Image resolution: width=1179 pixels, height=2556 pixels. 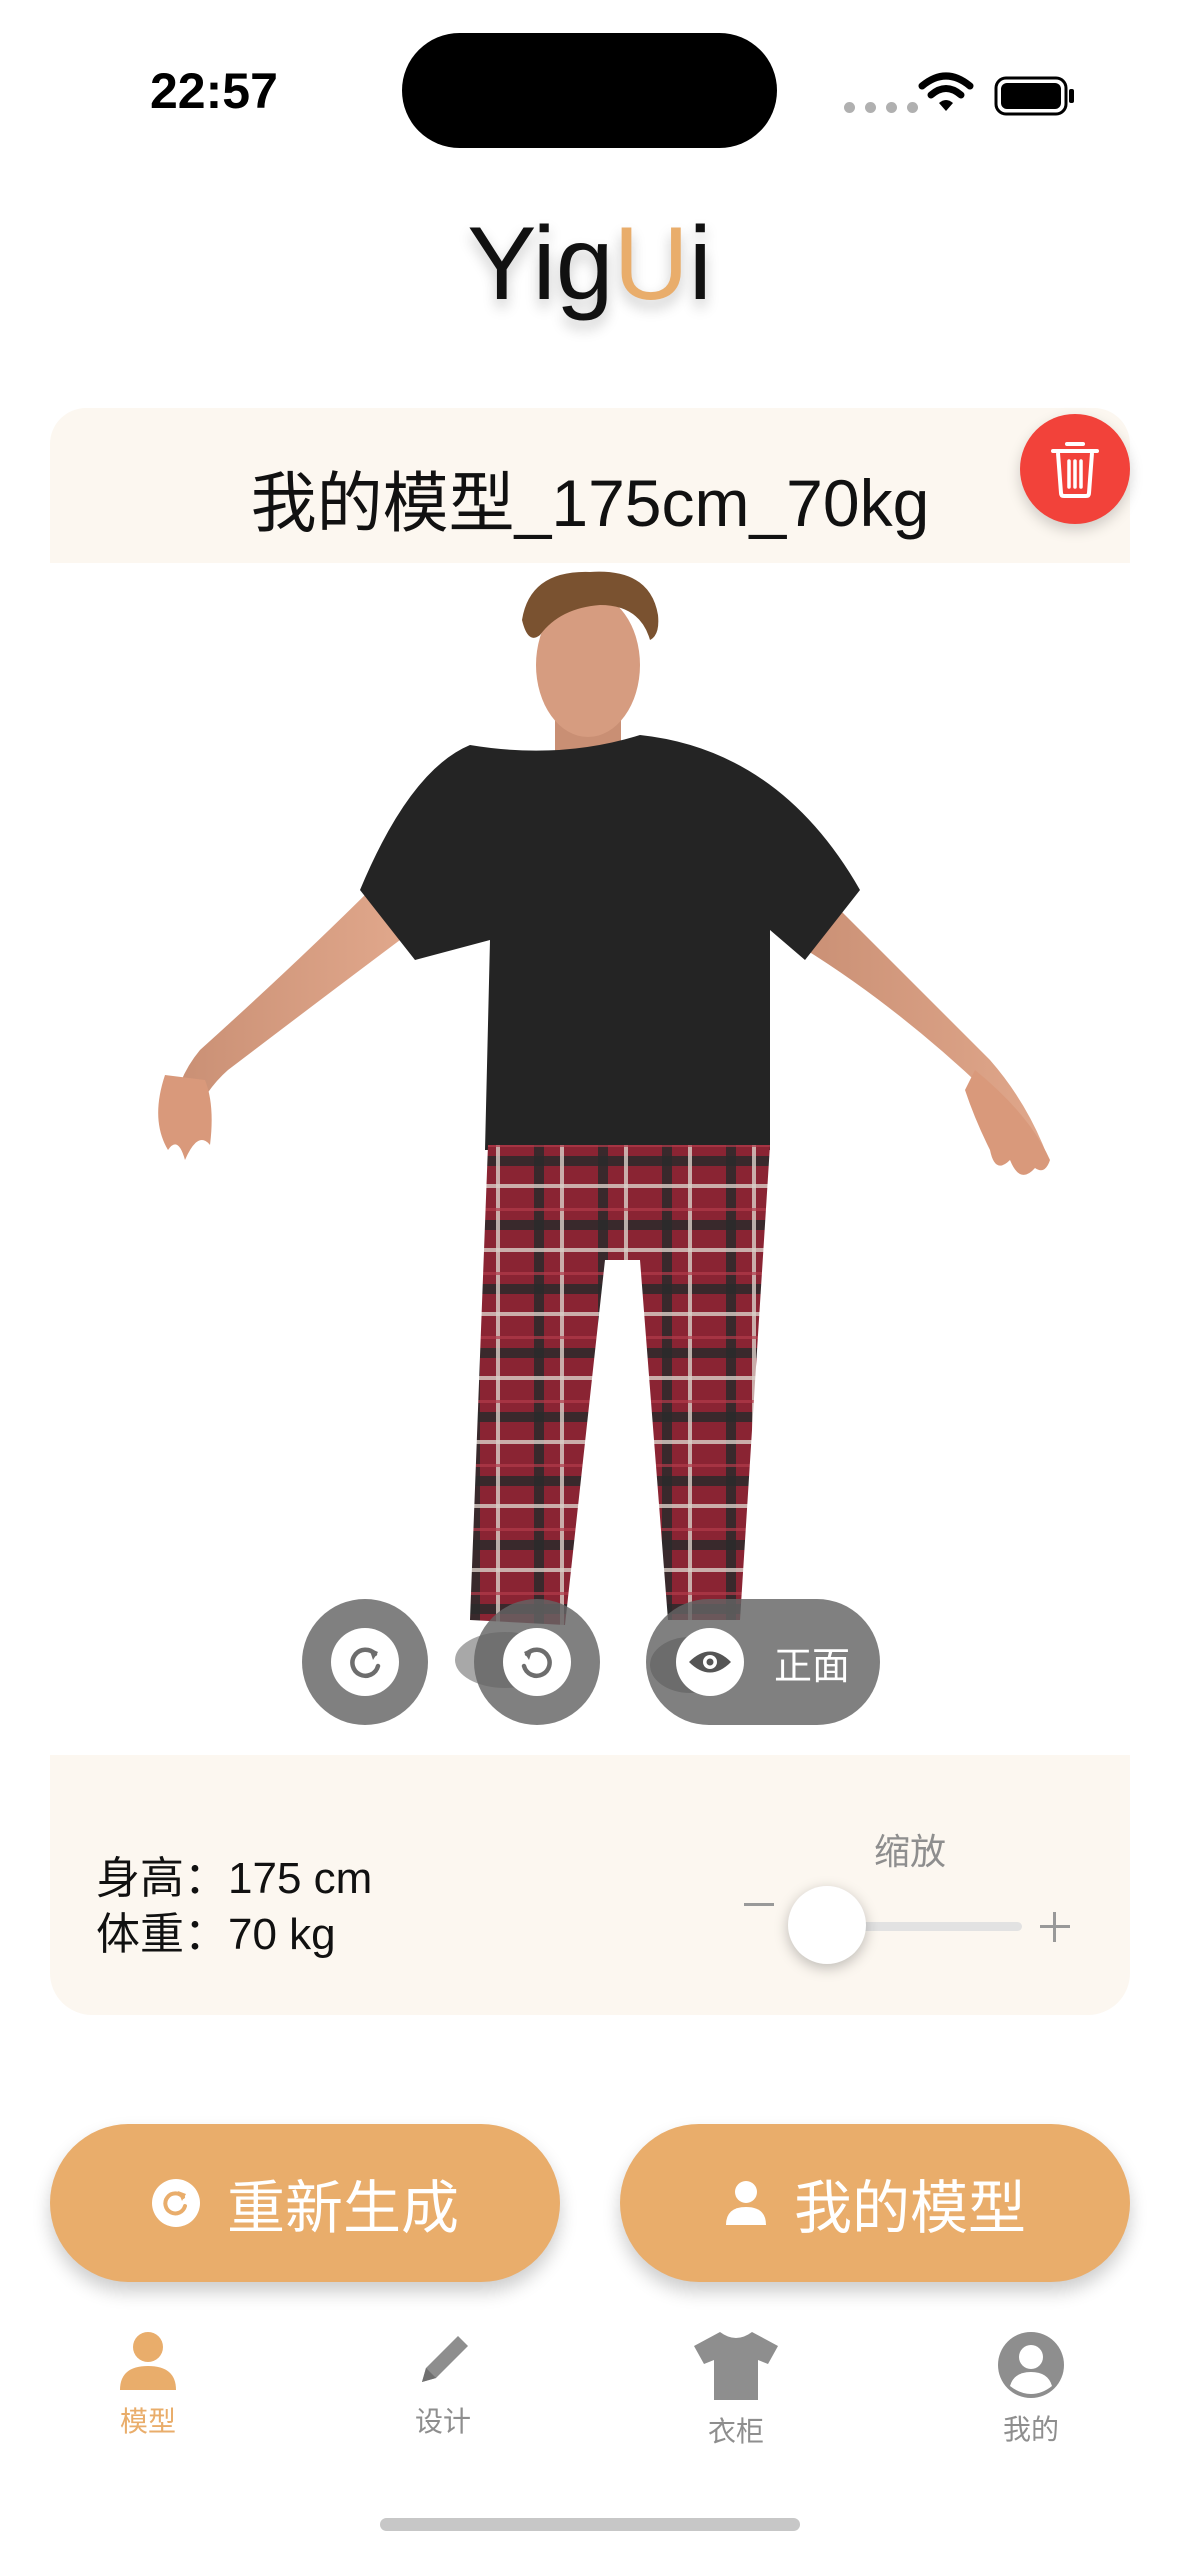 What do you see at coordinates (1031, 2365) in the screenshot?
I see `profile-icon` at bounding box center [1031, 2365].